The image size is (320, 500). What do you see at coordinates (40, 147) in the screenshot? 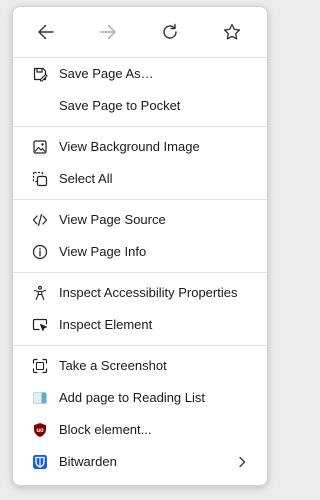
I see `image-icon` at bounding box center [40, 147].